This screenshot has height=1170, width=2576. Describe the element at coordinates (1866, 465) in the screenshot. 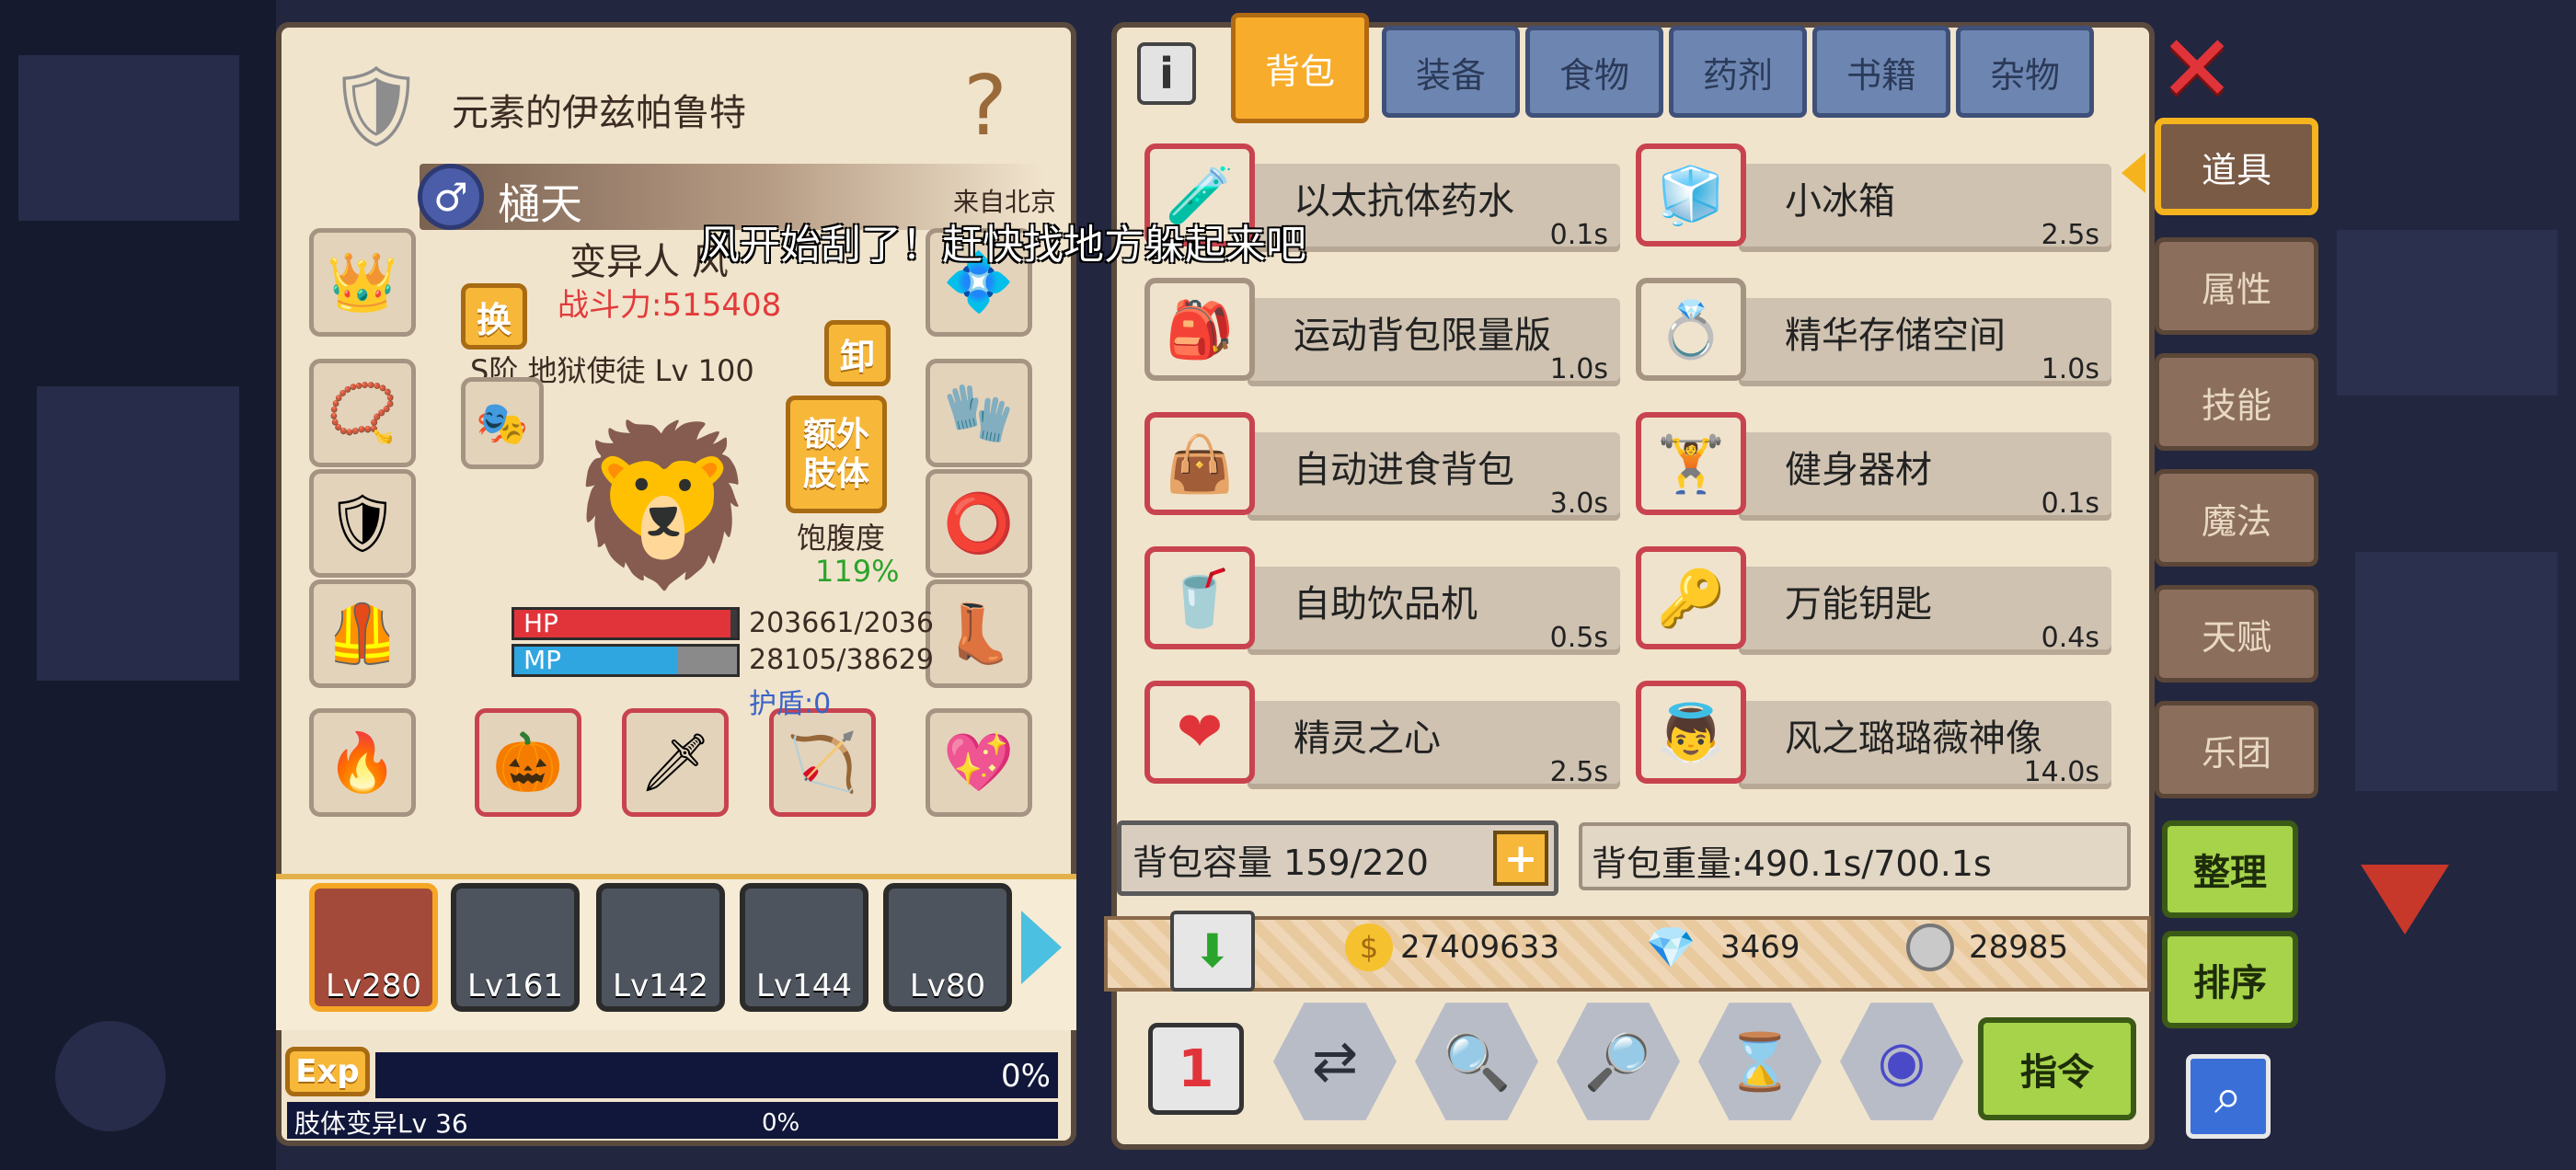

I see `inventory-item: 🏋 健身器材 0.1s` at that location.